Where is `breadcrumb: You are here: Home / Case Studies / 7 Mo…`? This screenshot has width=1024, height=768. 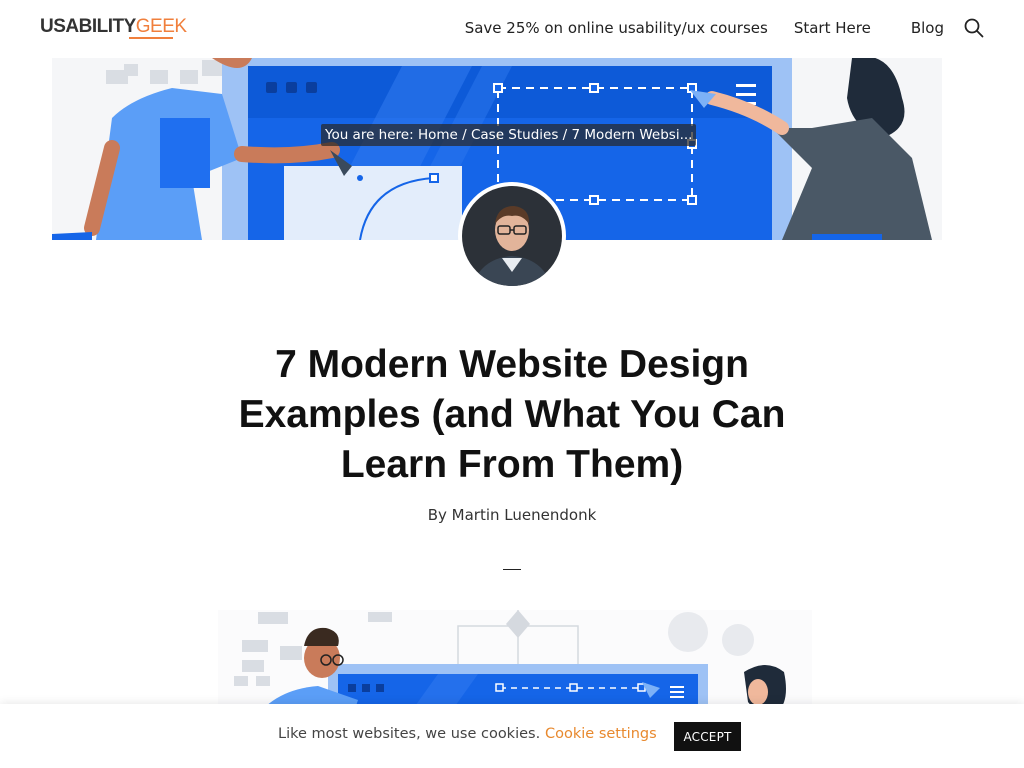
breadcrumb: You are here: Home / Case Studies / 7 Mo… is located at coordinates (509, 135).